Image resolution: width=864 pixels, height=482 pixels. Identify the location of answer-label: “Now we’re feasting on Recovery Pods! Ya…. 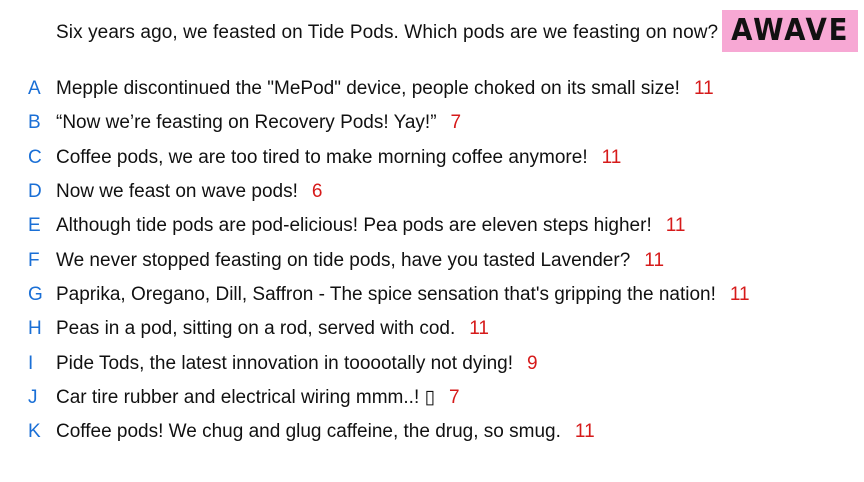
(246, 123).